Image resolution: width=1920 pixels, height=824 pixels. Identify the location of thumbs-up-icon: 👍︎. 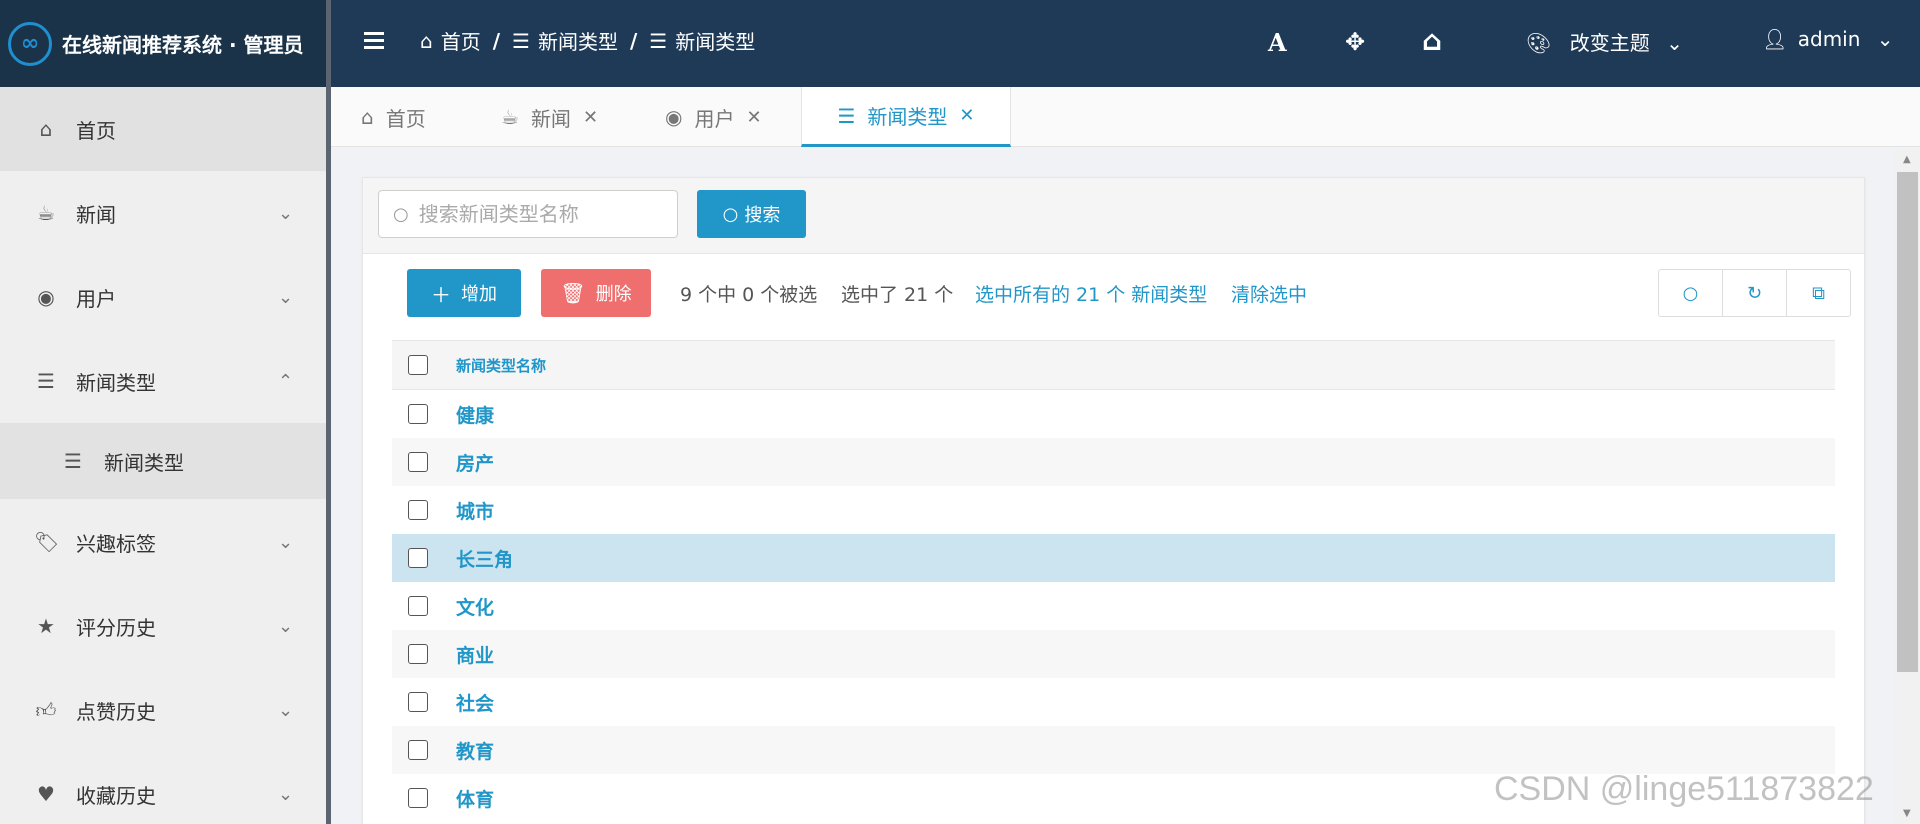
(46, 709).